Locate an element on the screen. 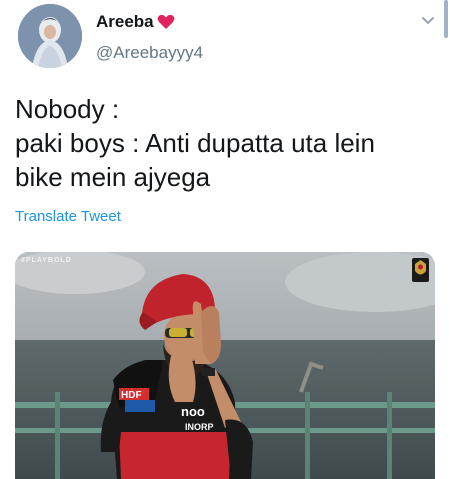 The width and height of the screenshot is (450, 479). user-handle: @Areebayyy4 is located at coordinates (149, 53).